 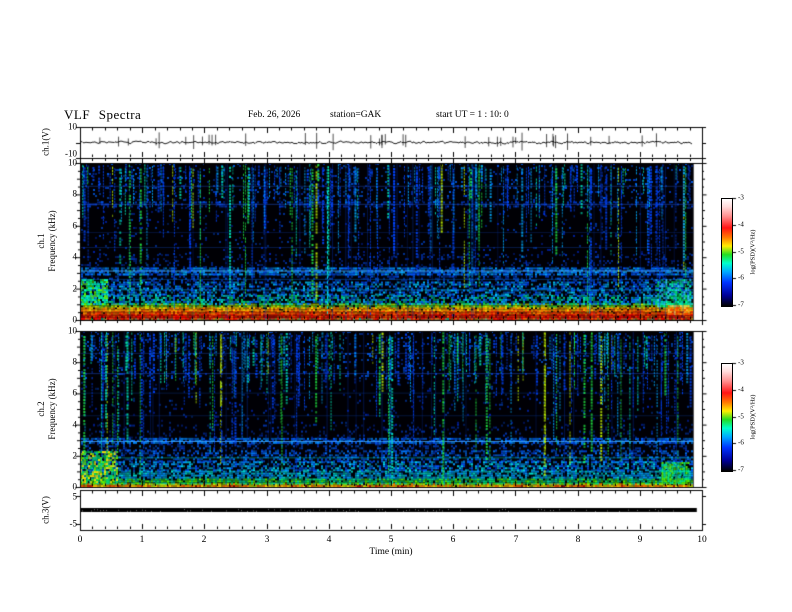 What do you see at coordinates (578, 540) in the screenshot?
I see `xtick-8: 8` at bounding box center [578, 540].